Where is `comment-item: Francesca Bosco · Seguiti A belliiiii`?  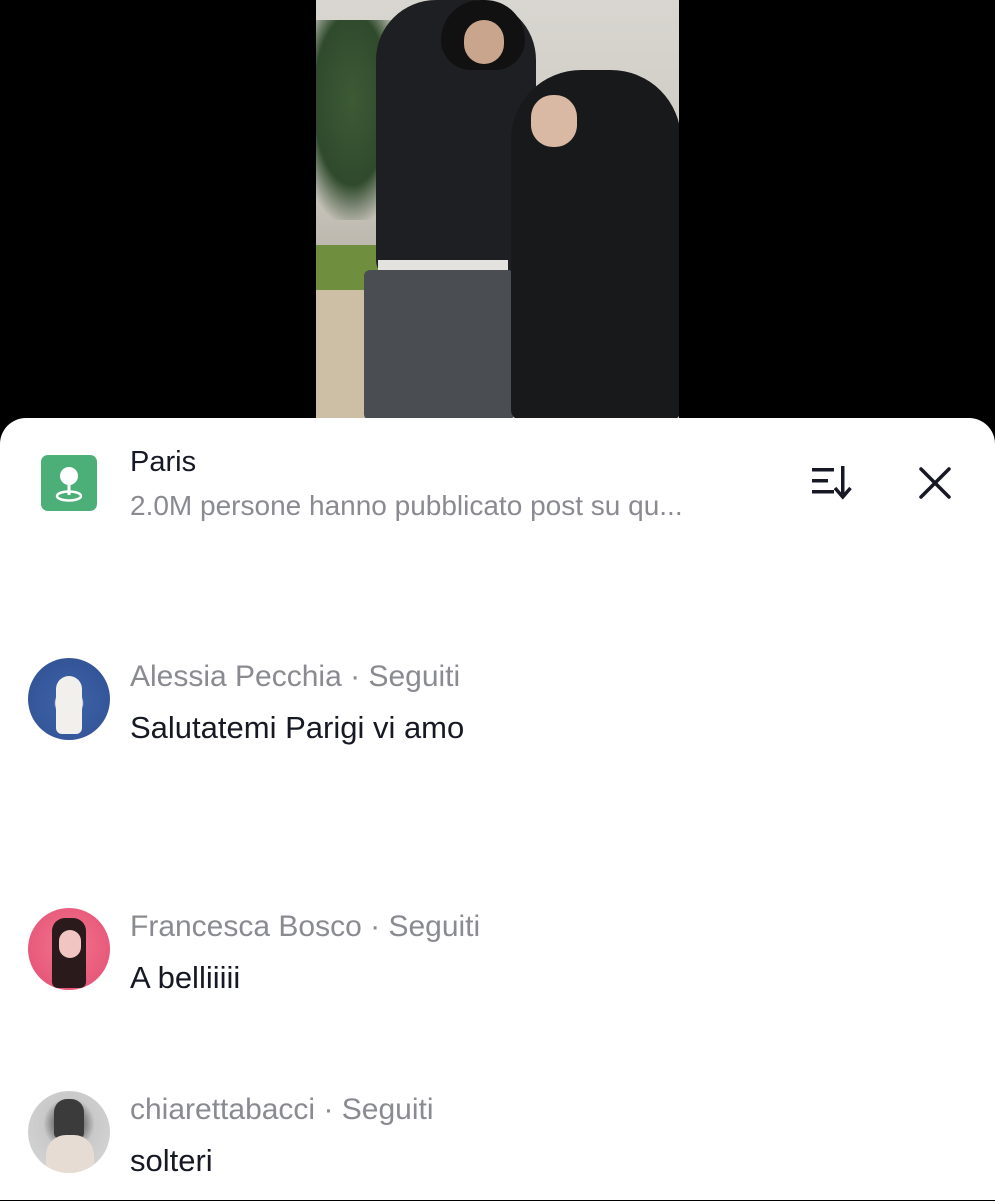 comment-item: Francesca Bosco · Seguiti A belliiiii is located at coordinates (497, 963).